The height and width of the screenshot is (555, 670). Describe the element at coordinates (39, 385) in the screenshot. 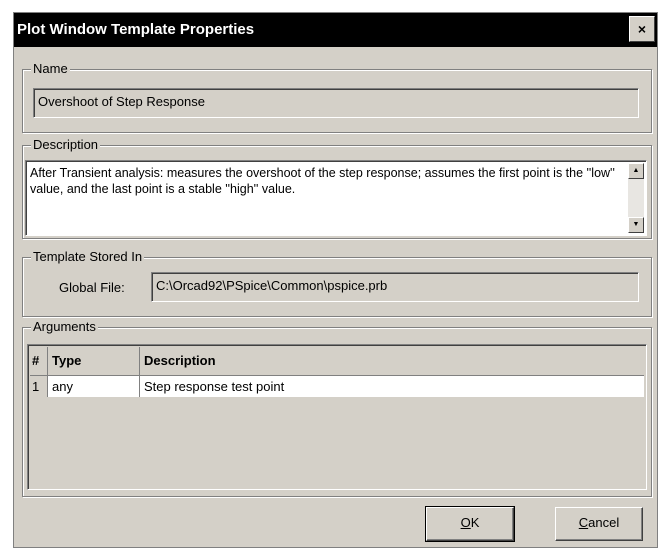

I see `row-num: 1` at that location.